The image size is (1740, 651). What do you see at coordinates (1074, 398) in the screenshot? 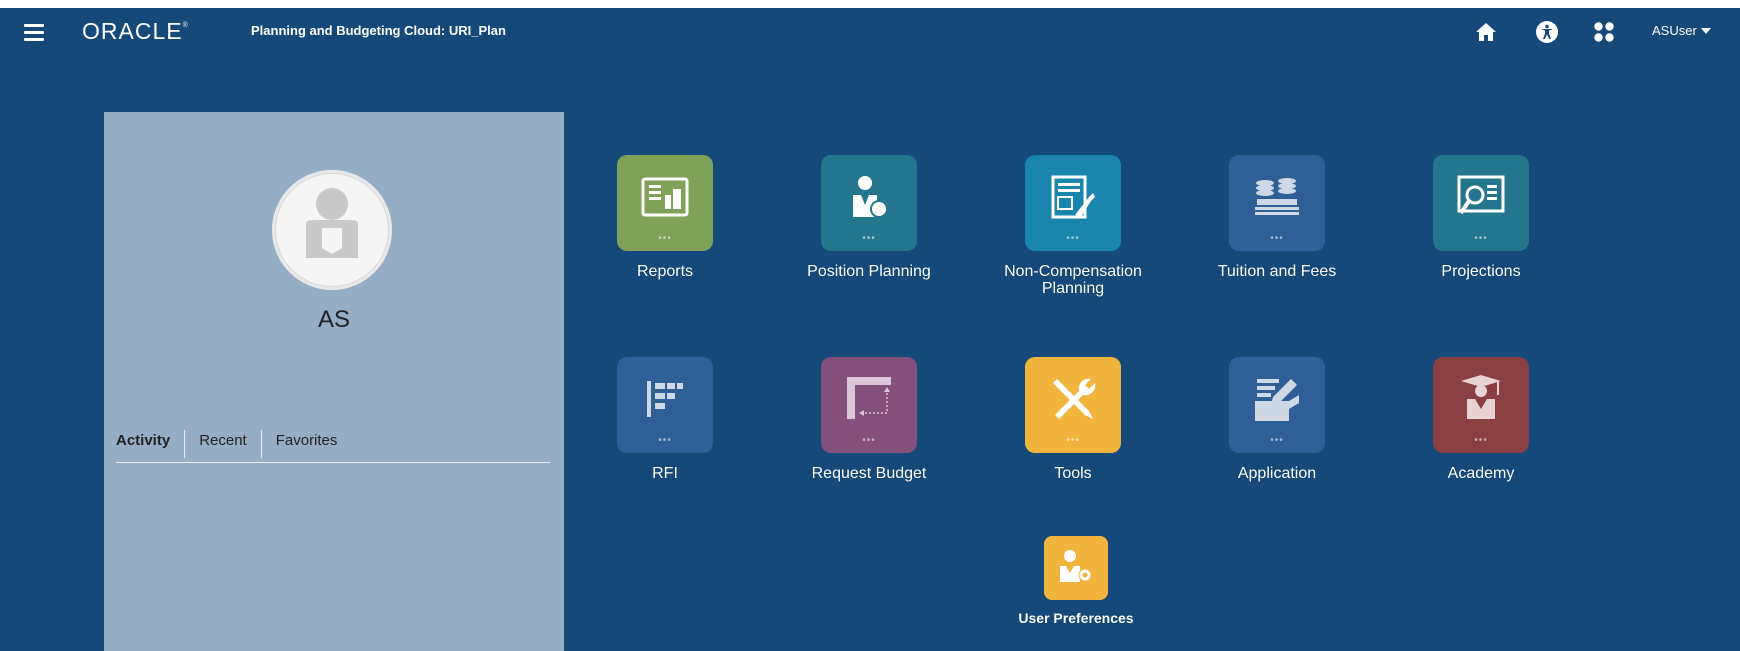
I see `tools-icon` at bounding box center [1074, 398].